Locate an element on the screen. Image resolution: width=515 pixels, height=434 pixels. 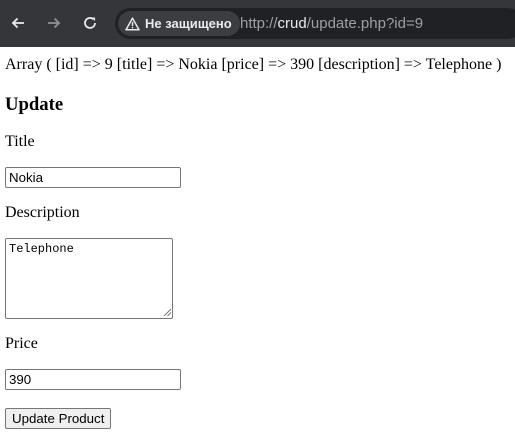
url-host: crud is located at coordinates (292, 23).